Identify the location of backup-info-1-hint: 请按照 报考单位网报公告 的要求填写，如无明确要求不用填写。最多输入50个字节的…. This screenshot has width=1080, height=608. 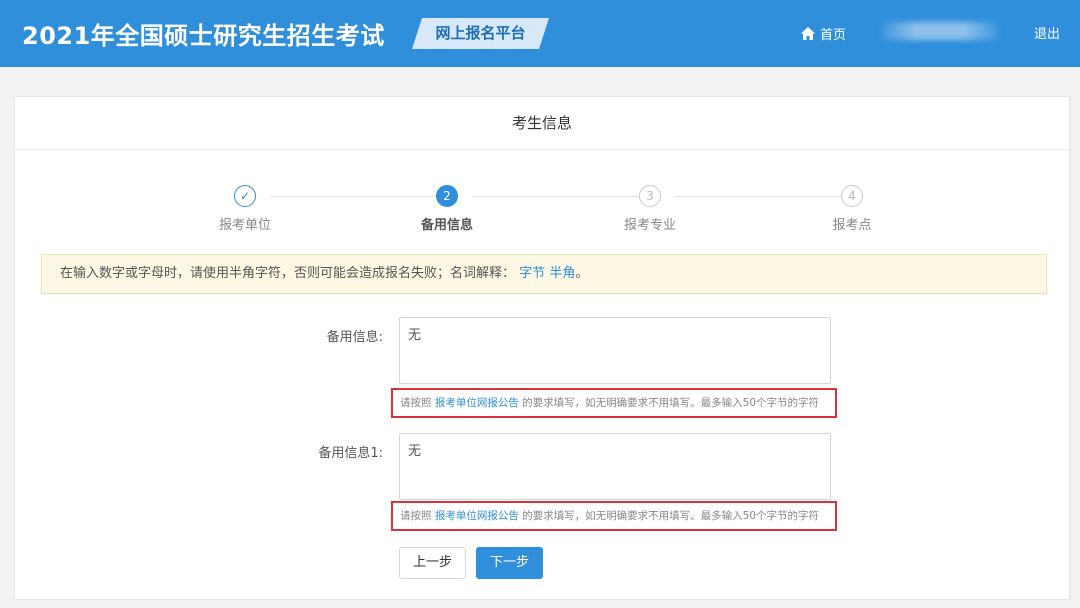
(614, 516).